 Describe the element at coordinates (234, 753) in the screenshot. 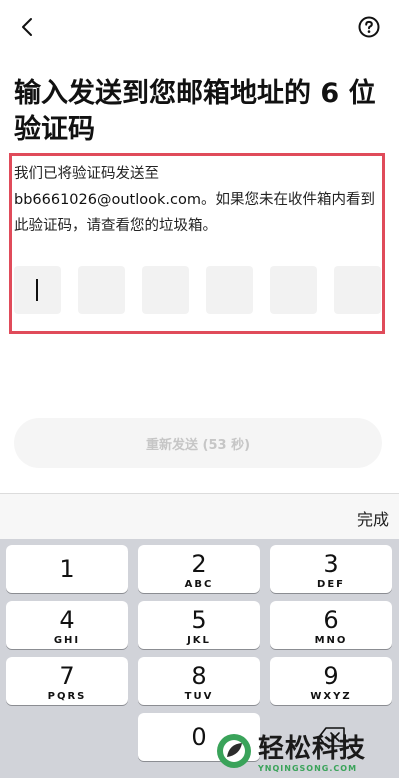

I see `leaf-logo-icon` at that location.